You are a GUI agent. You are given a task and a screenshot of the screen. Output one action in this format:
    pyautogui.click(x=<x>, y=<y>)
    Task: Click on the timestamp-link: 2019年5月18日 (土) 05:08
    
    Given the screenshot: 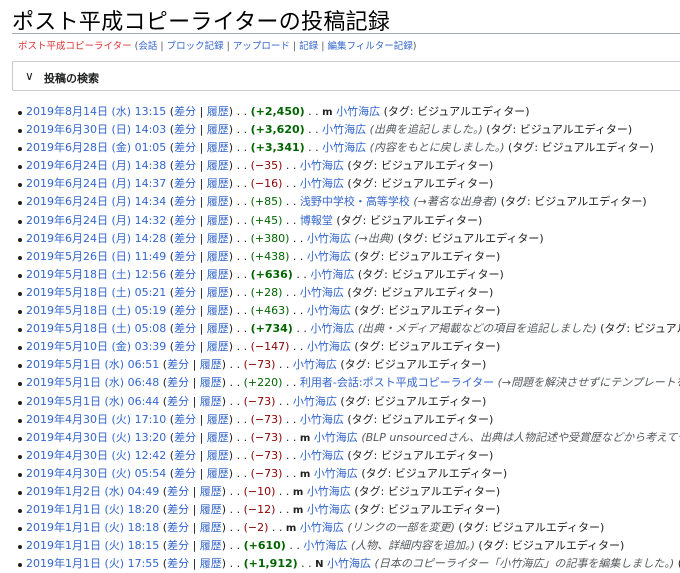 What is the action you would take?
    pyautogui.click(x=96, y=328)
    